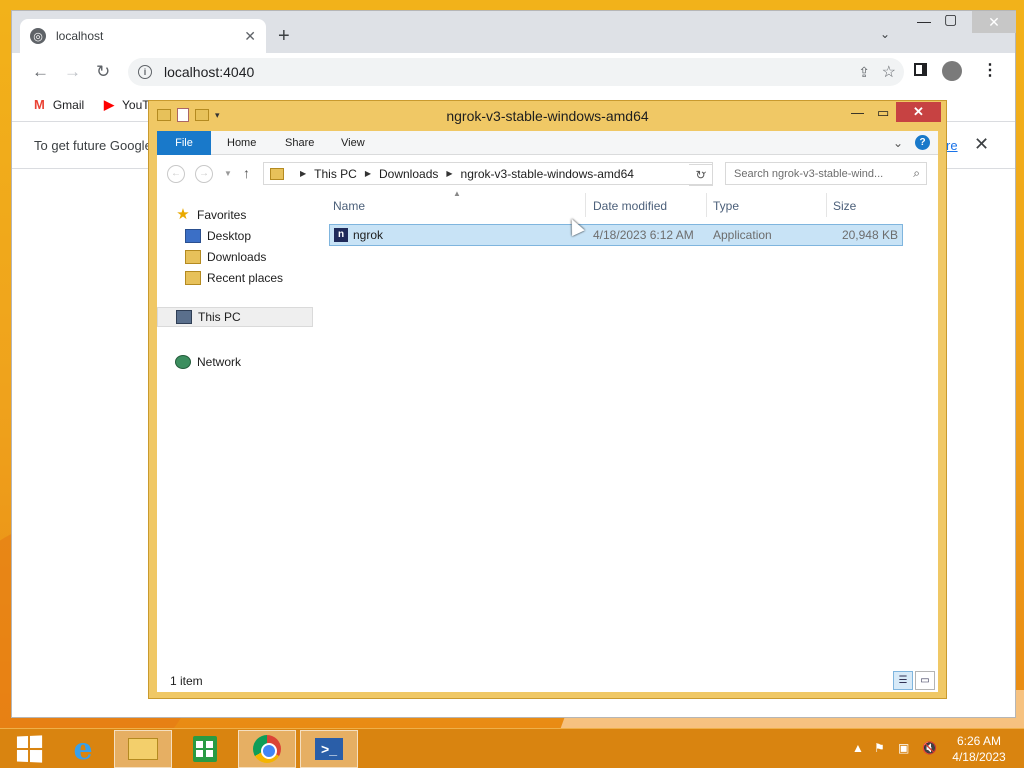  What do you see at coordinates (916, 173) in the screenshot?
I see `search-icon: ⌕` at bounding box center [916, 173].